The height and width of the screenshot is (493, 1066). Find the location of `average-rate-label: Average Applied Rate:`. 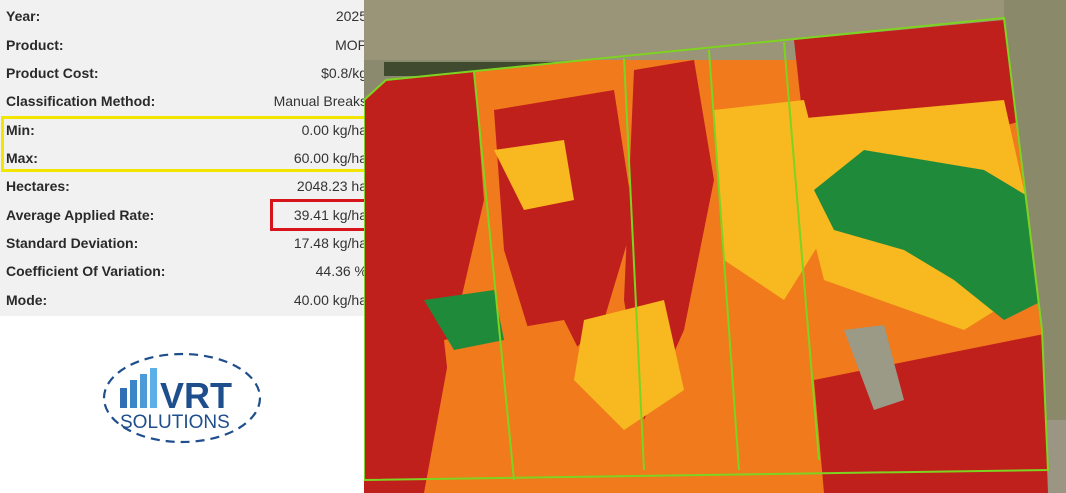

average-rate-label: Average Applied Rate: is located at coordinates (80, 215).